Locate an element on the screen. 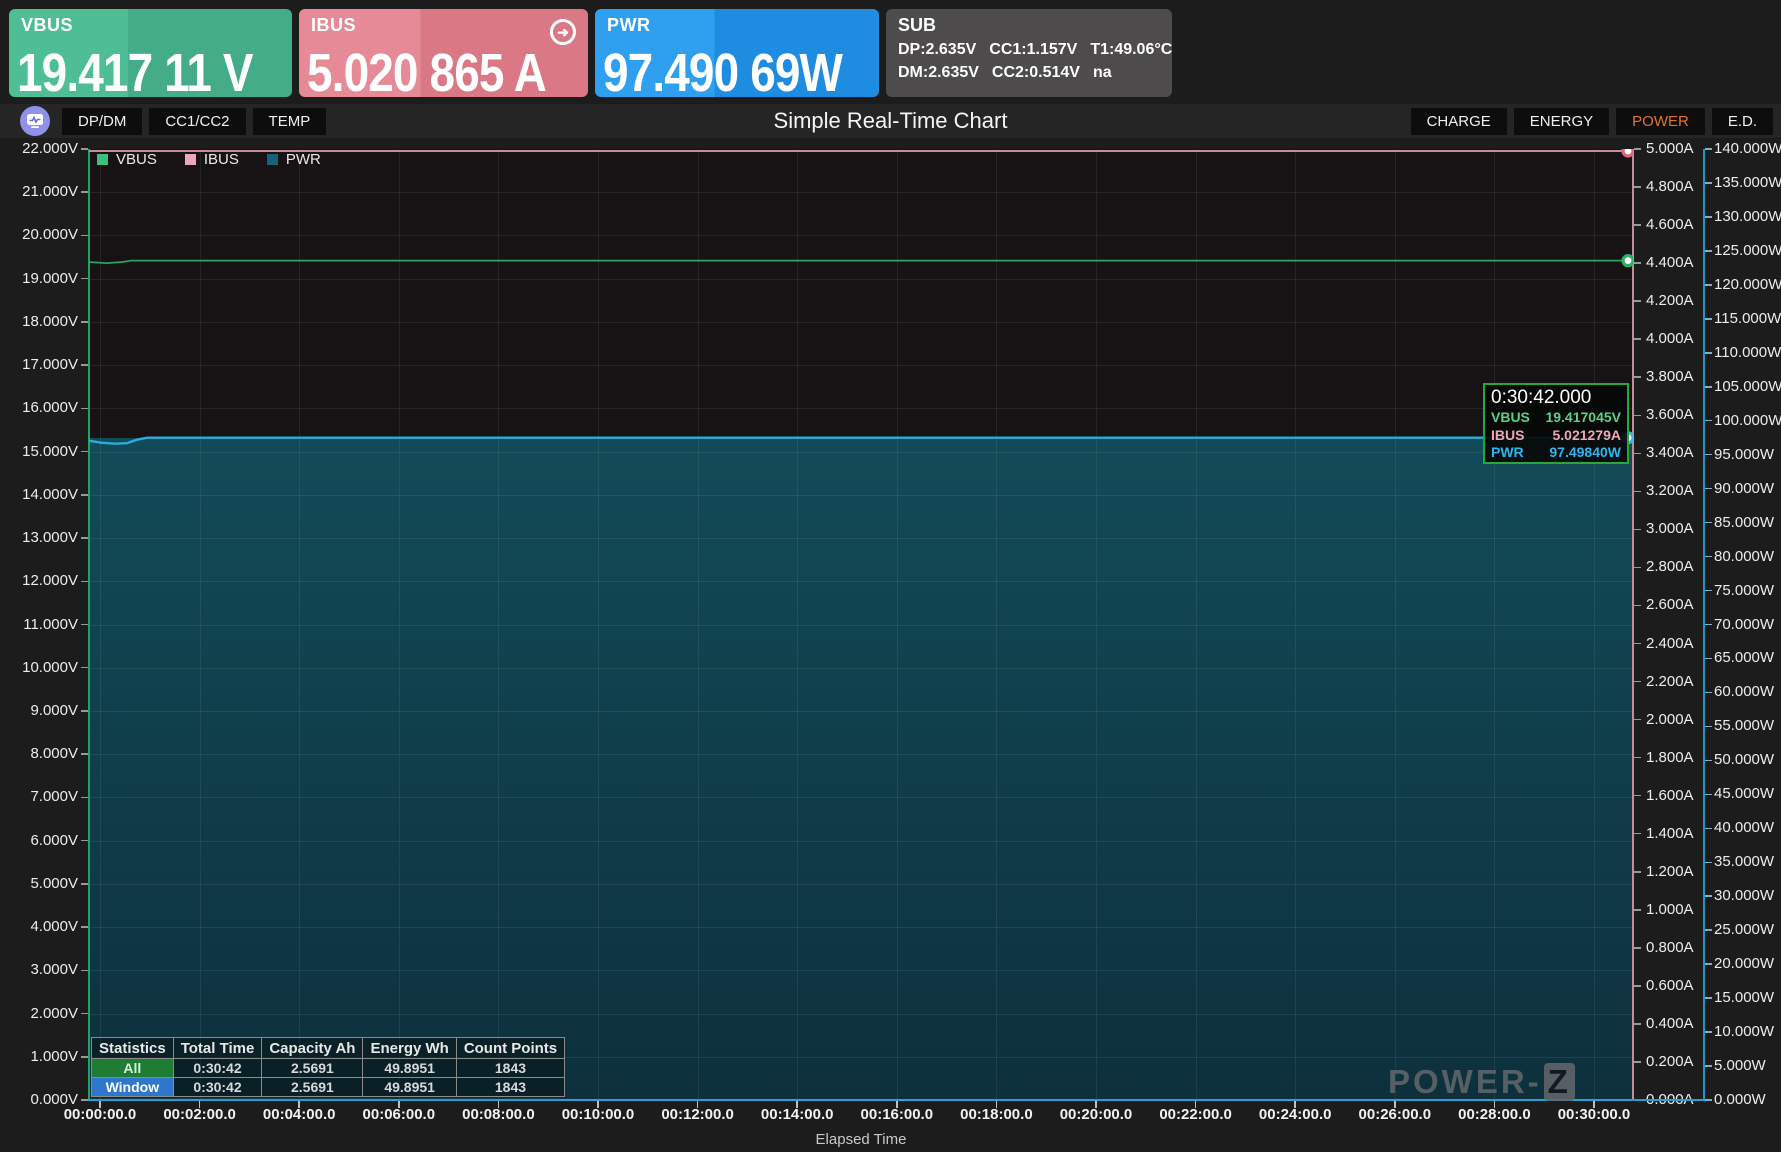 This screenshot has height=1152, width=1781. sub-value: na is located at coordinates (1102, 72).